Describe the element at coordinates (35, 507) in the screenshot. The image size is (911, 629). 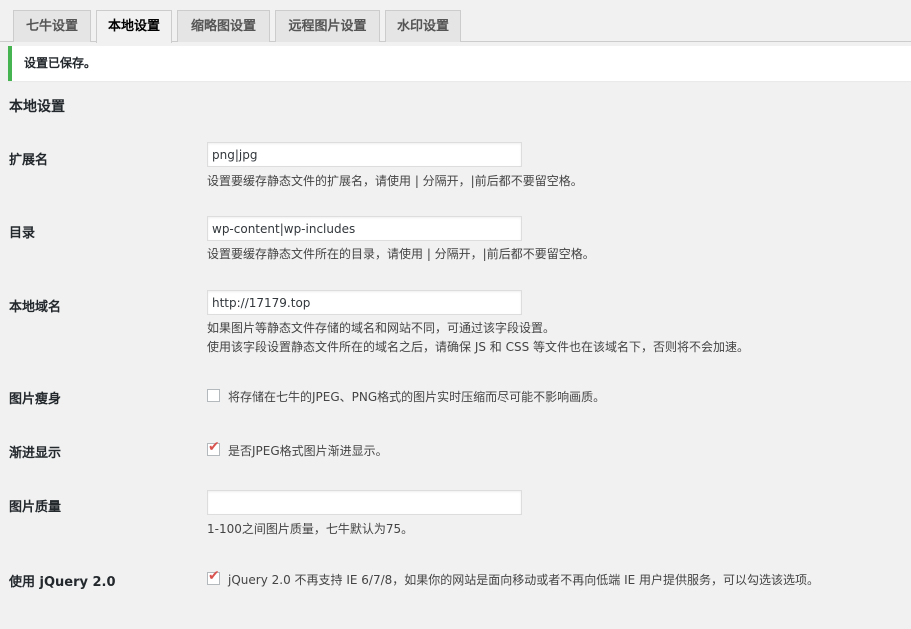
I see `quality-label: 图片质量` at that location.